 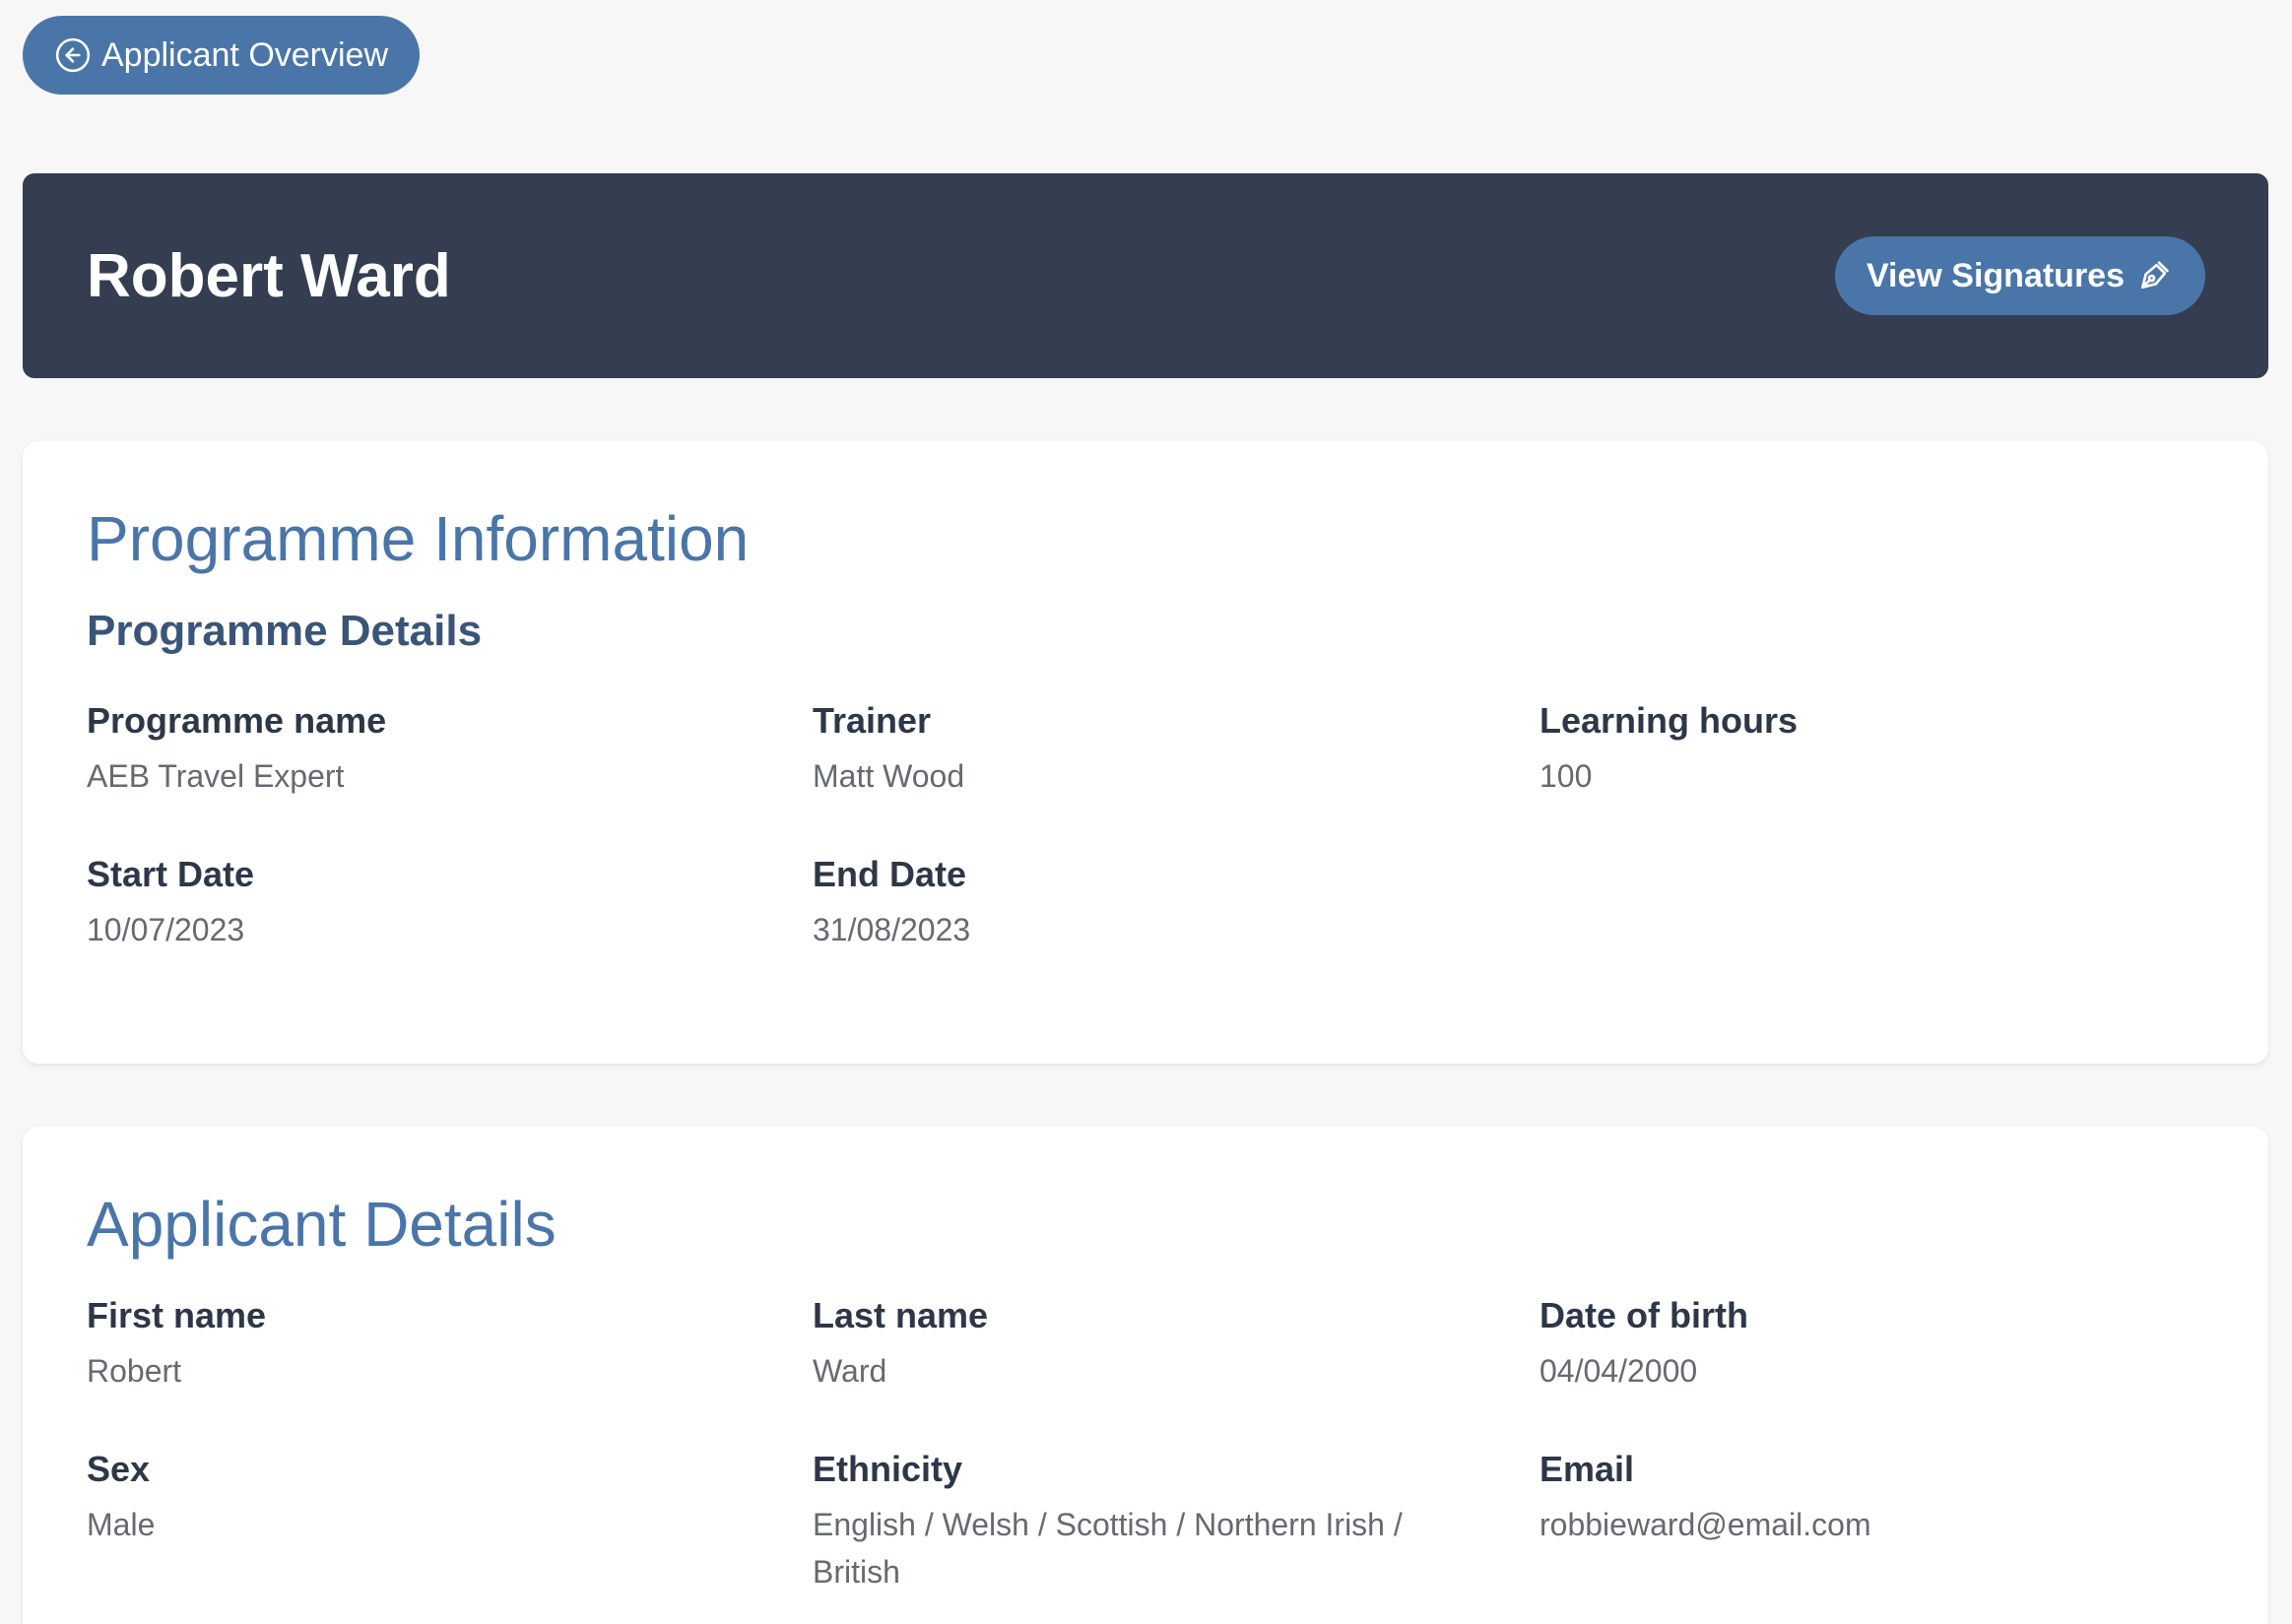 I want to click on view-signatures-label: View Signatures, so click(x=1995, y=275).